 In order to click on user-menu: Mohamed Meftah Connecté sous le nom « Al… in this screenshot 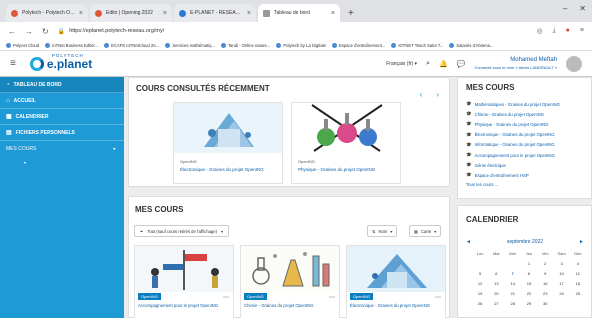, I will do `click(515, 63)`.